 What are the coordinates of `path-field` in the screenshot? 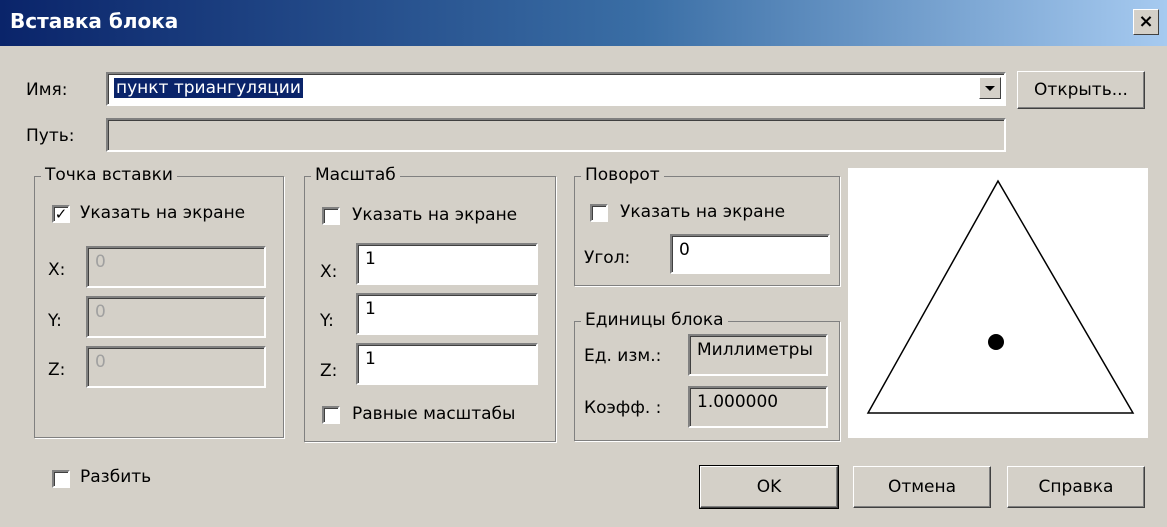 It's located at (556, 135).